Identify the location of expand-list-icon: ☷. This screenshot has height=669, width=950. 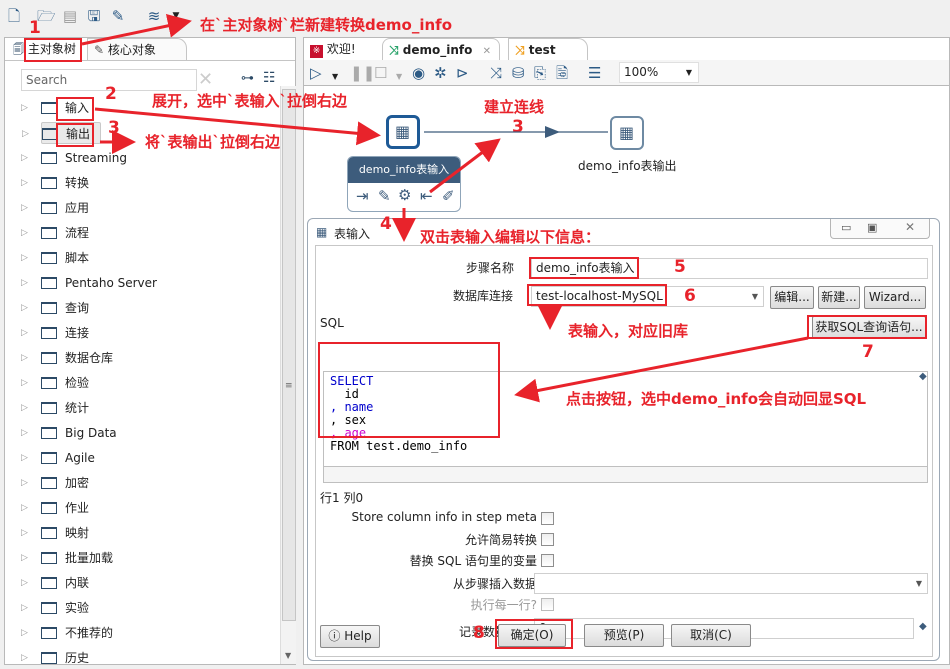
(269, 78).